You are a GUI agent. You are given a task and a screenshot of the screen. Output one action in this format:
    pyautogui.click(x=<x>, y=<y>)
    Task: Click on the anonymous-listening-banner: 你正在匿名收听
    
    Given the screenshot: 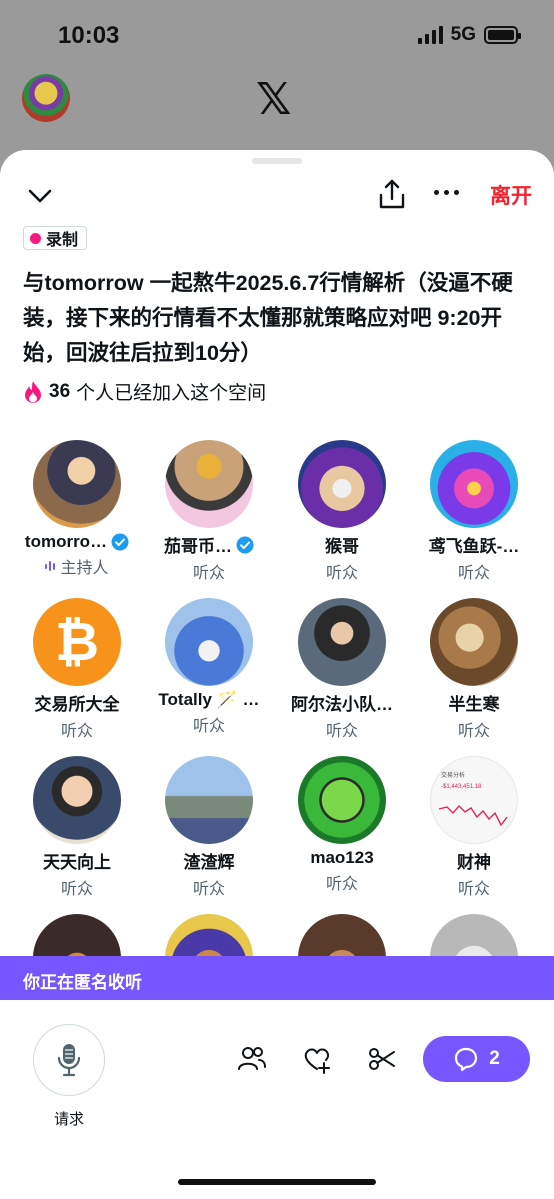 What is the action you would take?
    pyautogui.click(x=277, y=978)
    